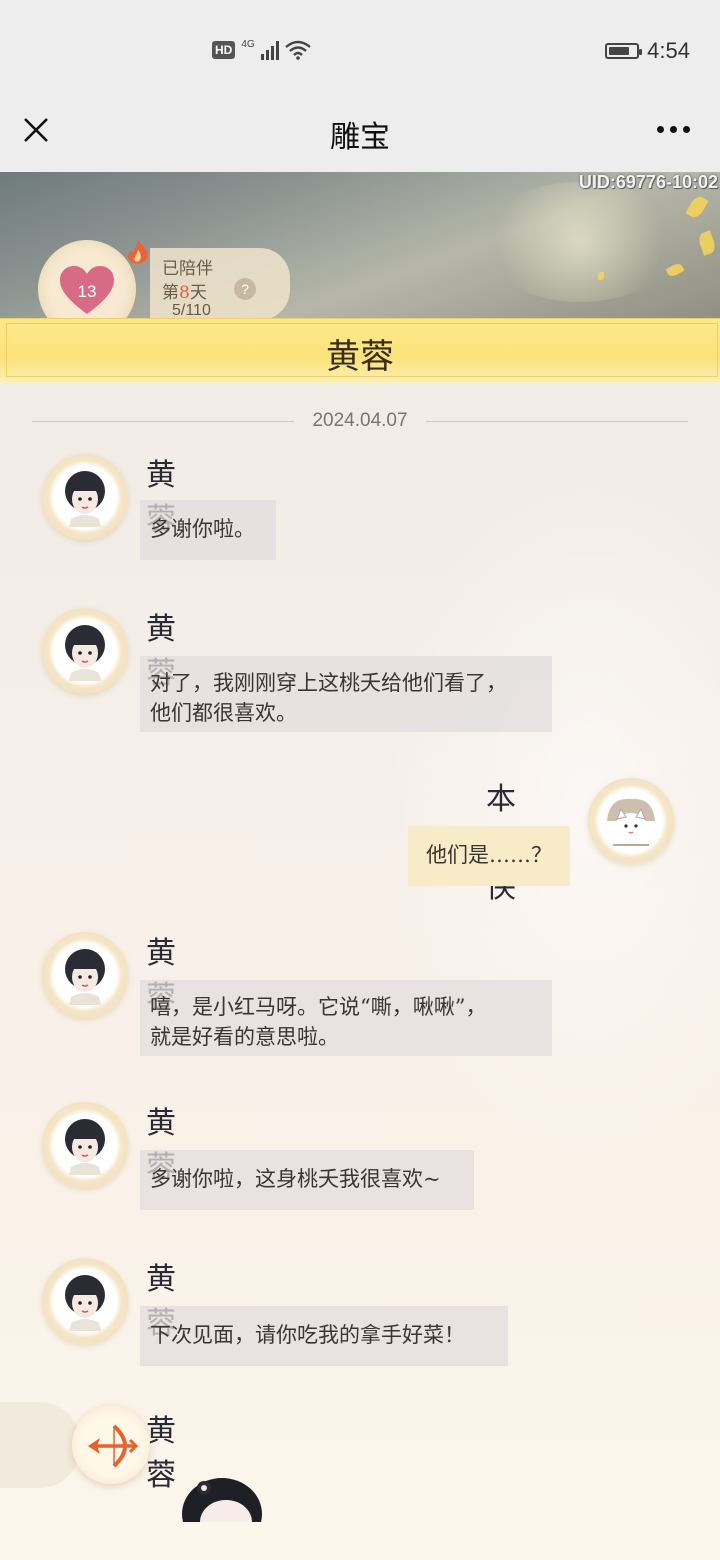 Image resolution: width=720 pixels, height=1560 pixels. What do you see at coordinates (244, 1037) in the screenshot?
I see `message-line: 就是好看的意思啦。` at bounding box center [244, 1037].